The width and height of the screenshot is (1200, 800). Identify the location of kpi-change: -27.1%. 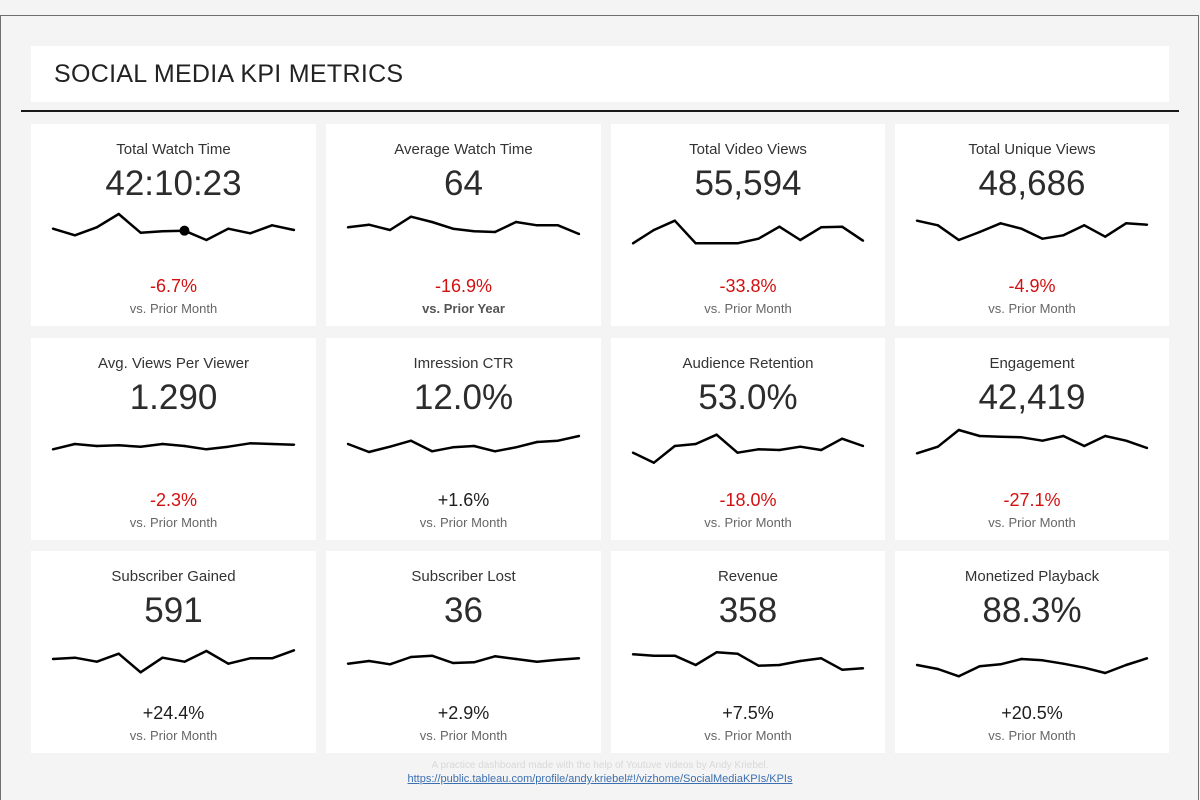
(1032, 500).